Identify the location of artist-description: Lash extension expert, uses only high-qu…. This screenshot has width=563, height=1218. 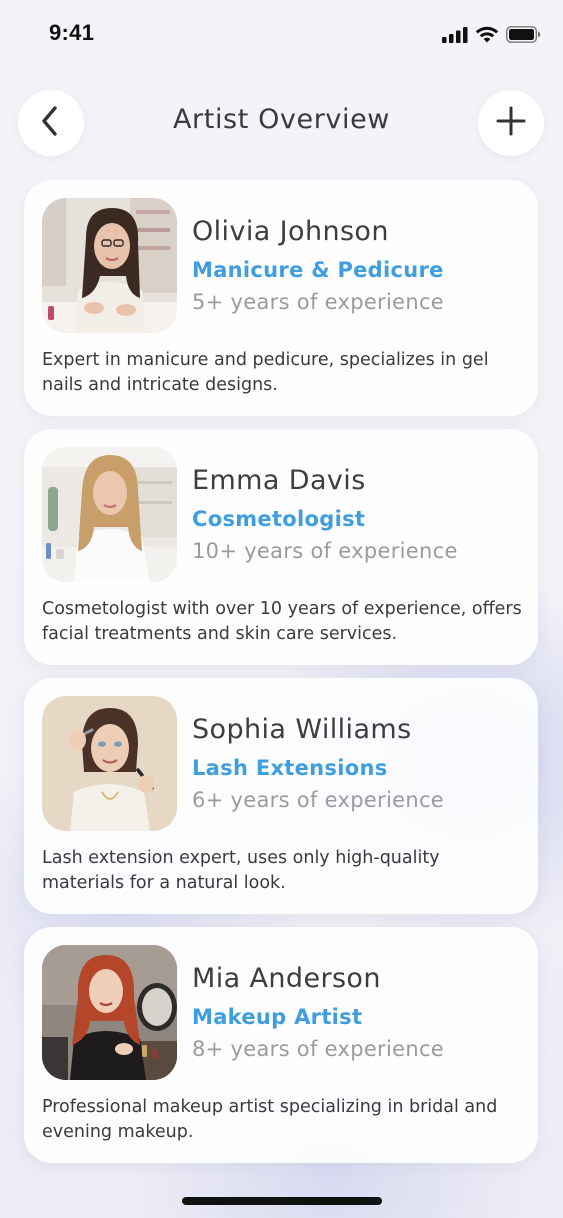
(241, 870).